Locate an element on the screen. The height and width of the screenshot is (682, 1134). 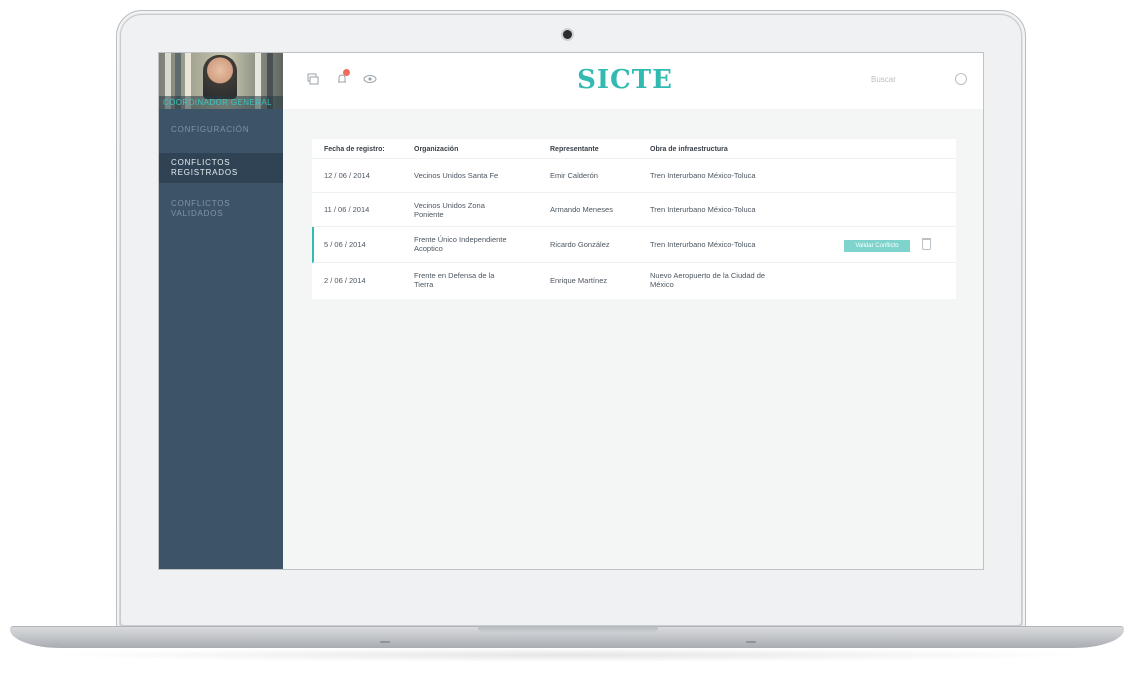
sidebar-item-conflictos-registrados: CONFLICTOS REGISTRADOS is located at coordinates (221, 168).